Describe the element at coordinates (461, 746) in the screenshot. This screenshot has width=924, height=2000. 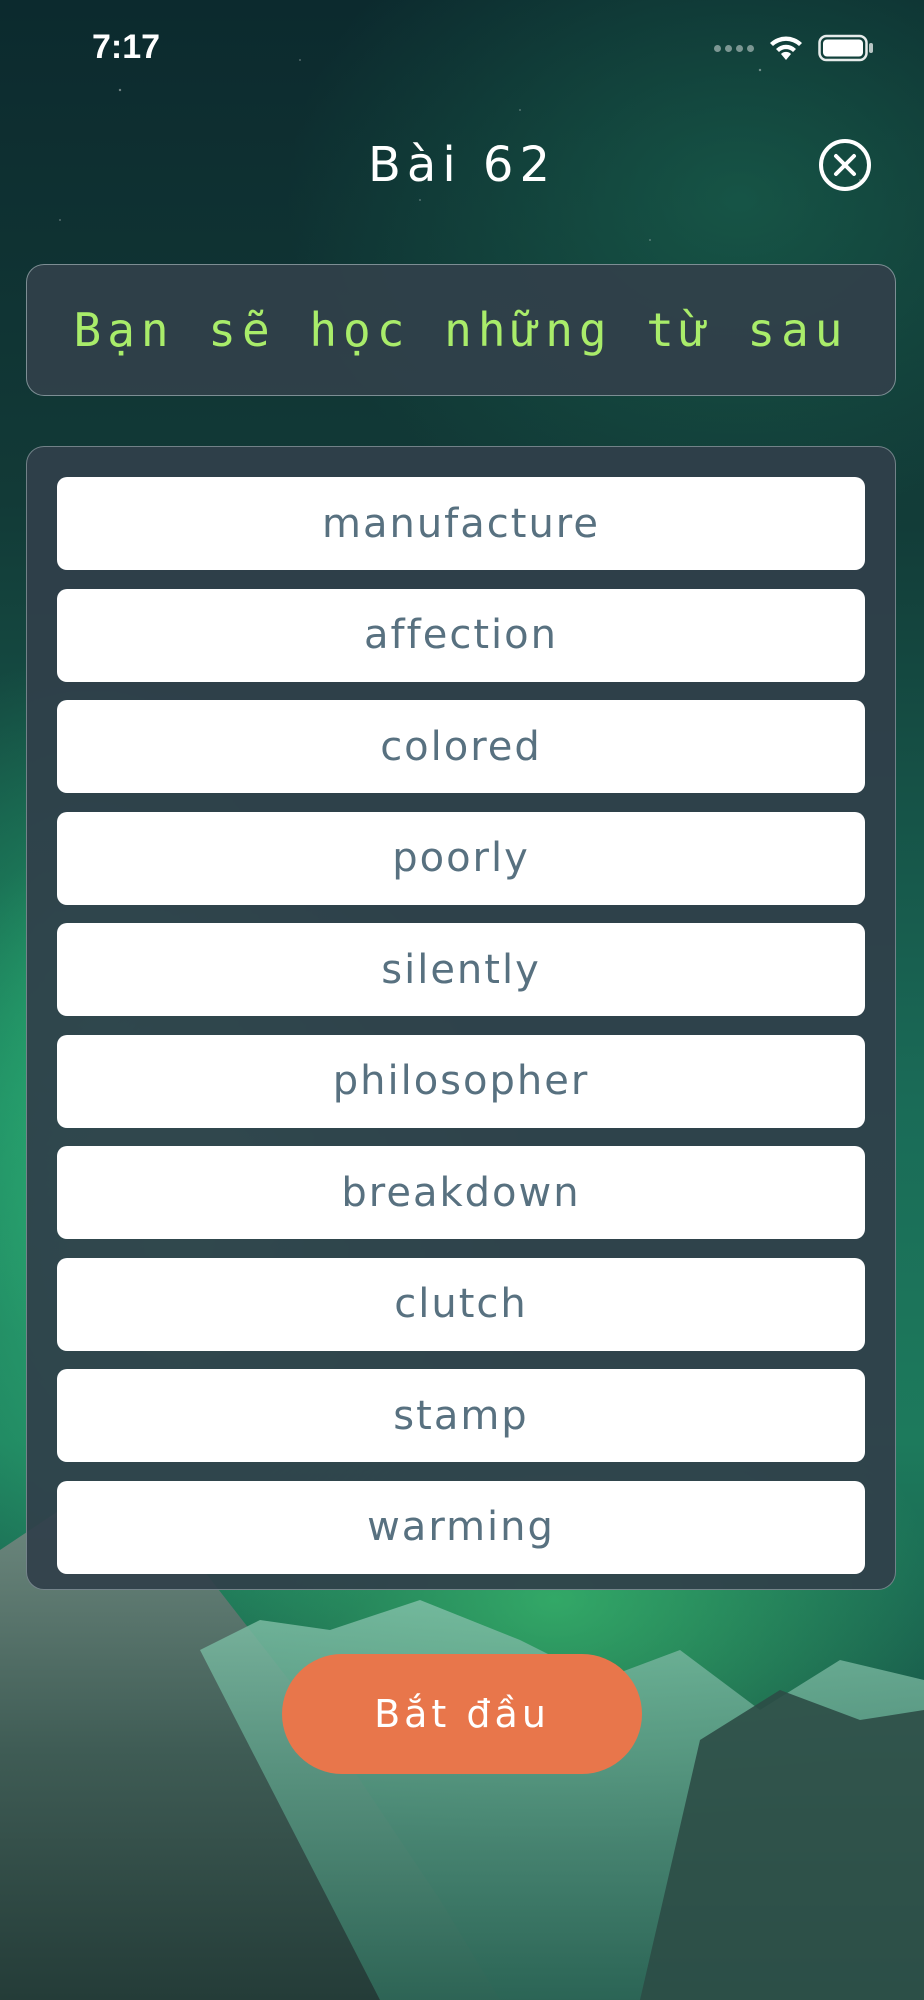
I see `word-item: colored` at that location.